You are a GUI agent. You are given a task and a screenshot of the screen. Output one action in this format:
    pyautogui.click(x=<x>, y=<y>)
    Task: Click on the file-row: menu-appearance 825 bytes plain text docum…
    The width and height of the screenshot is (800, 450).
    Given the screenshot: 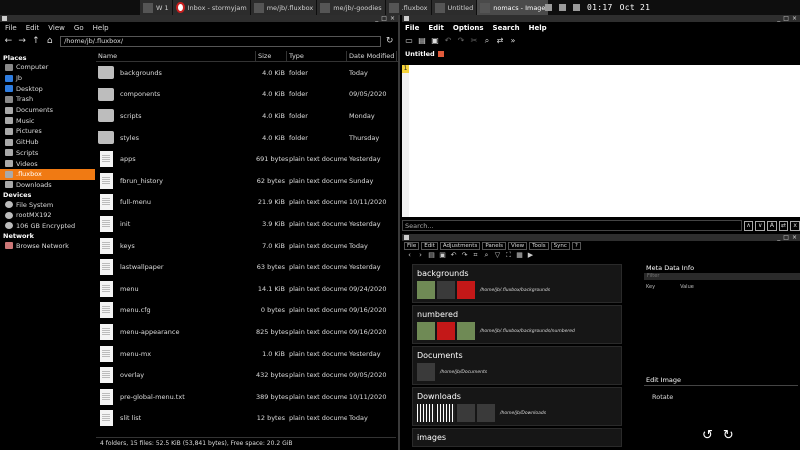 What is the action you would take?
    pyautogui.click(x=247, y=332)
    